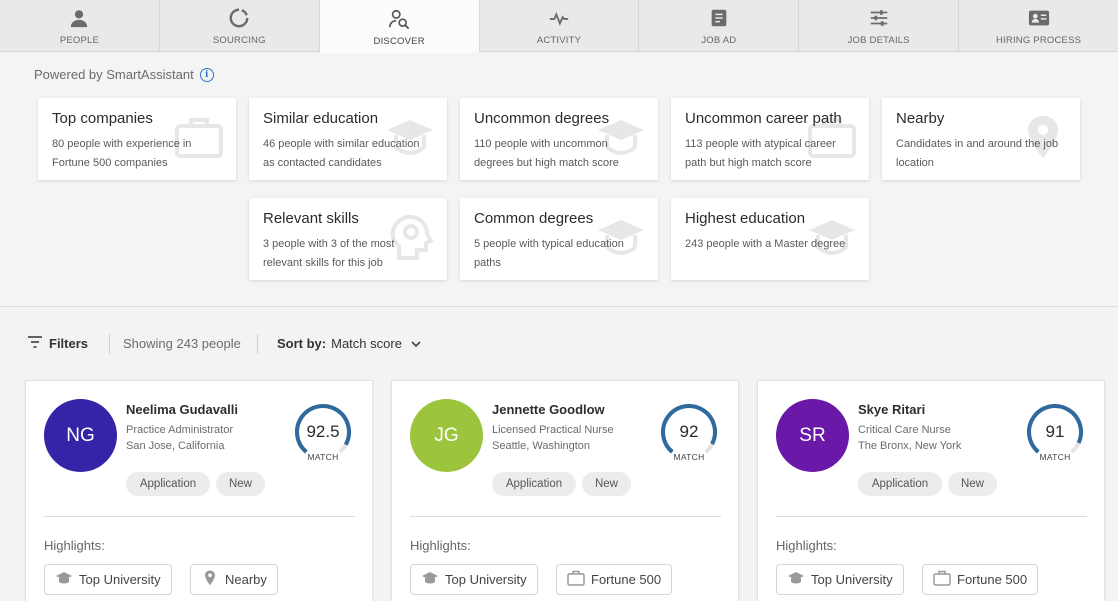 Image resolution: width=1118 pixels, height=601 pixels. Describe the element at coordinates (534, 218) in the screenshot. I see `insight-title: Common degrees` at that location.